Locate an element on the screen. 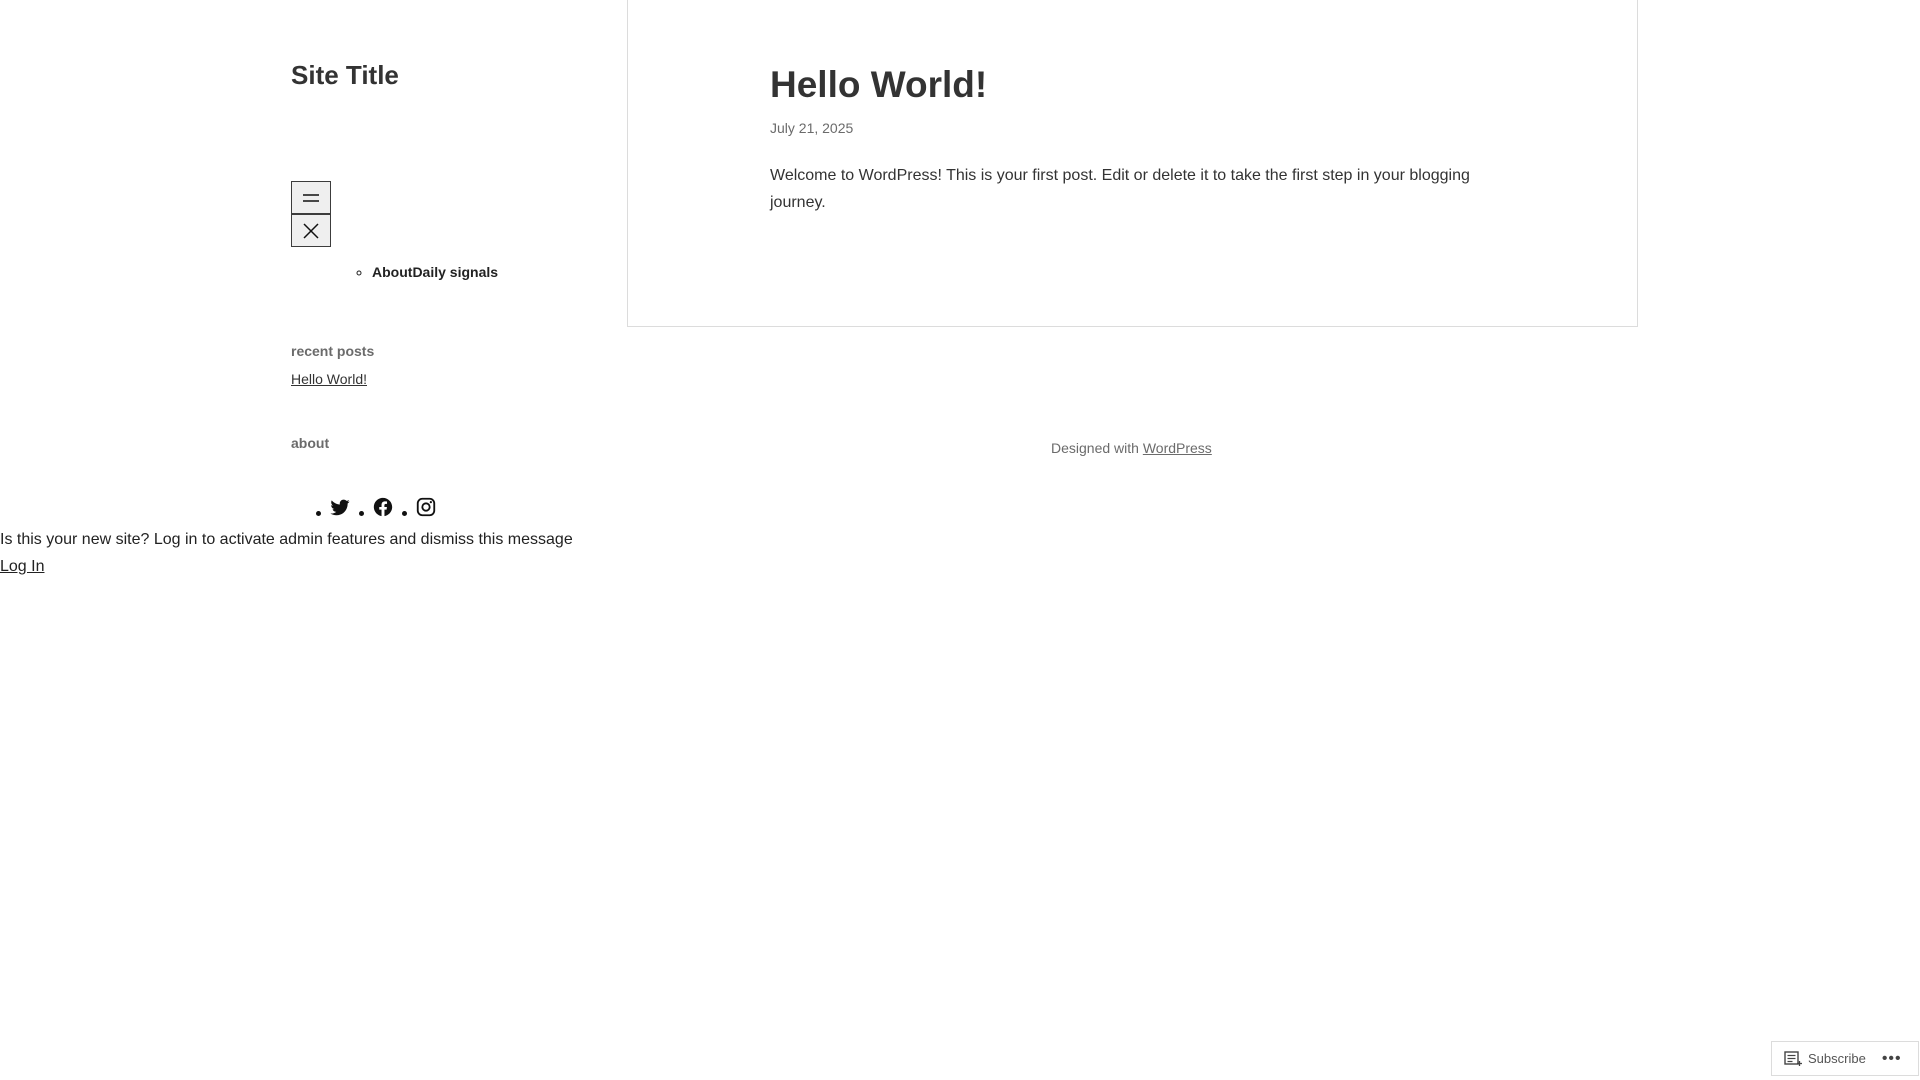 The image size is (1920, 1080). menu-open-button is located at coordinates (311, 197).